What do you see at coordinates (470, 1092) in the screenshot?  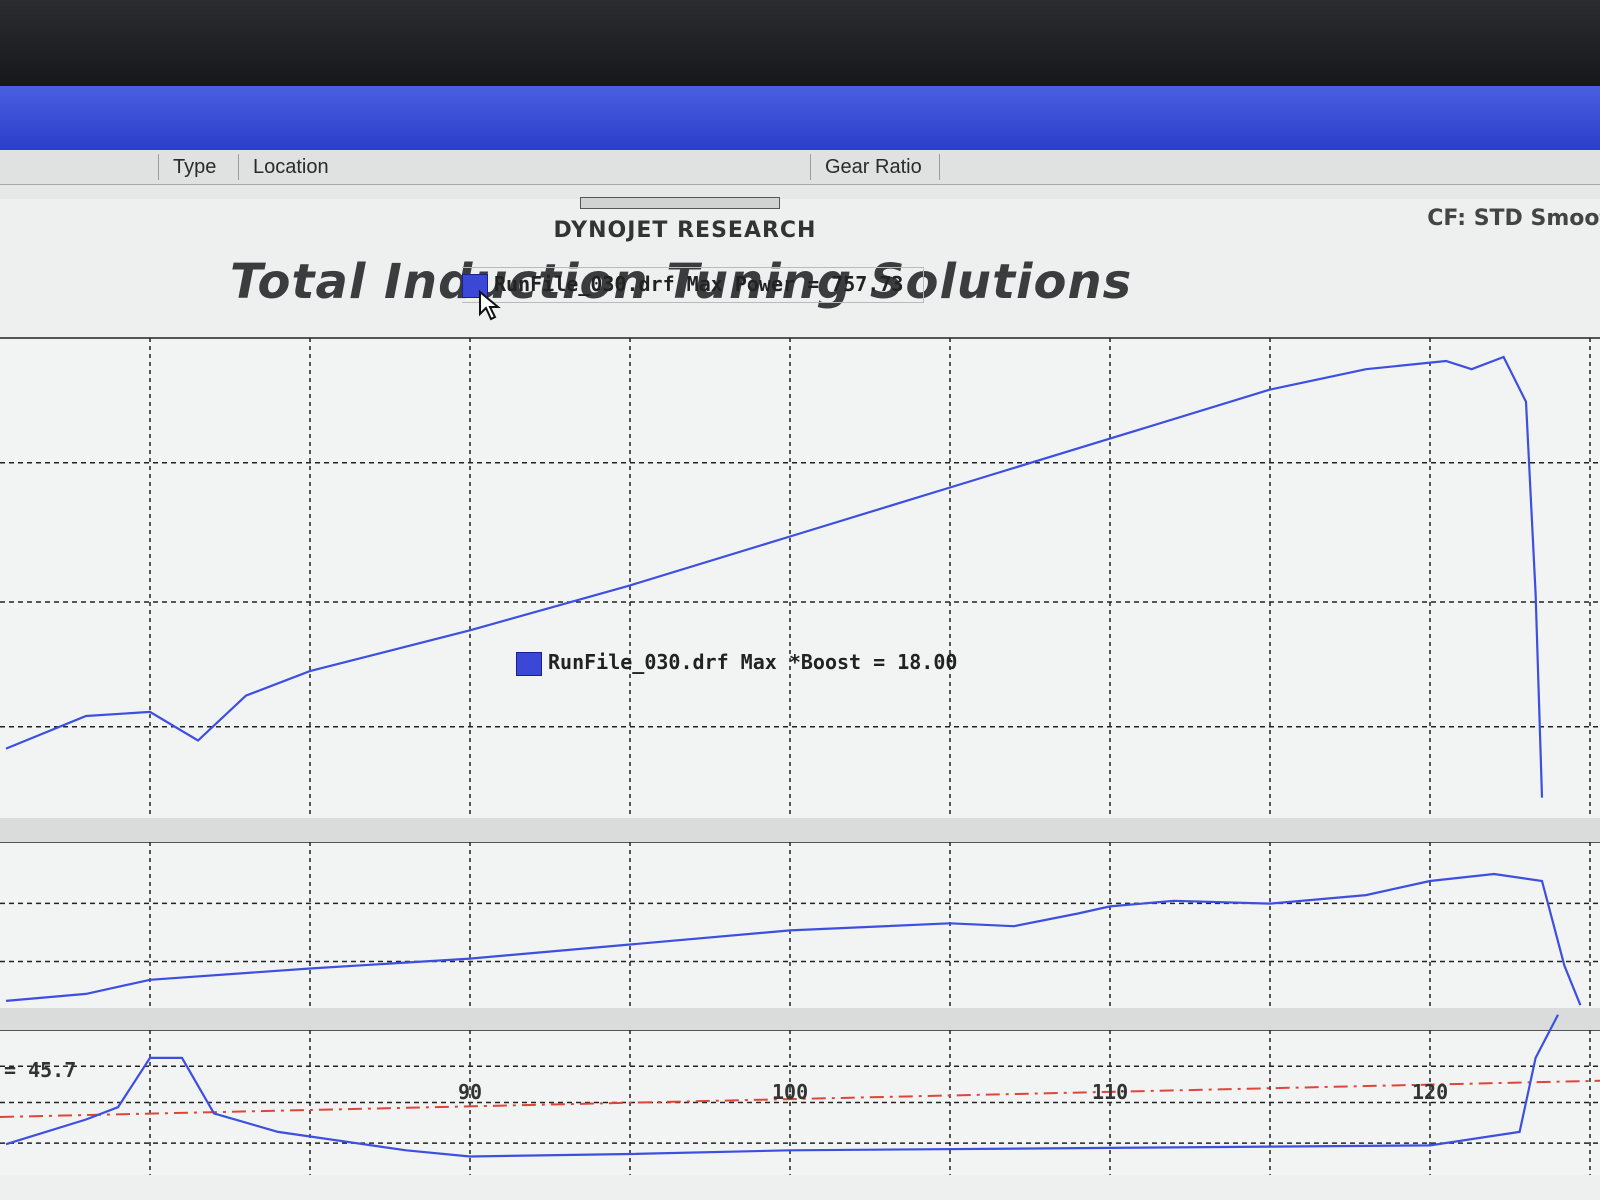 I see `x-tick-label: 90` at bounding box center [470, 1092].